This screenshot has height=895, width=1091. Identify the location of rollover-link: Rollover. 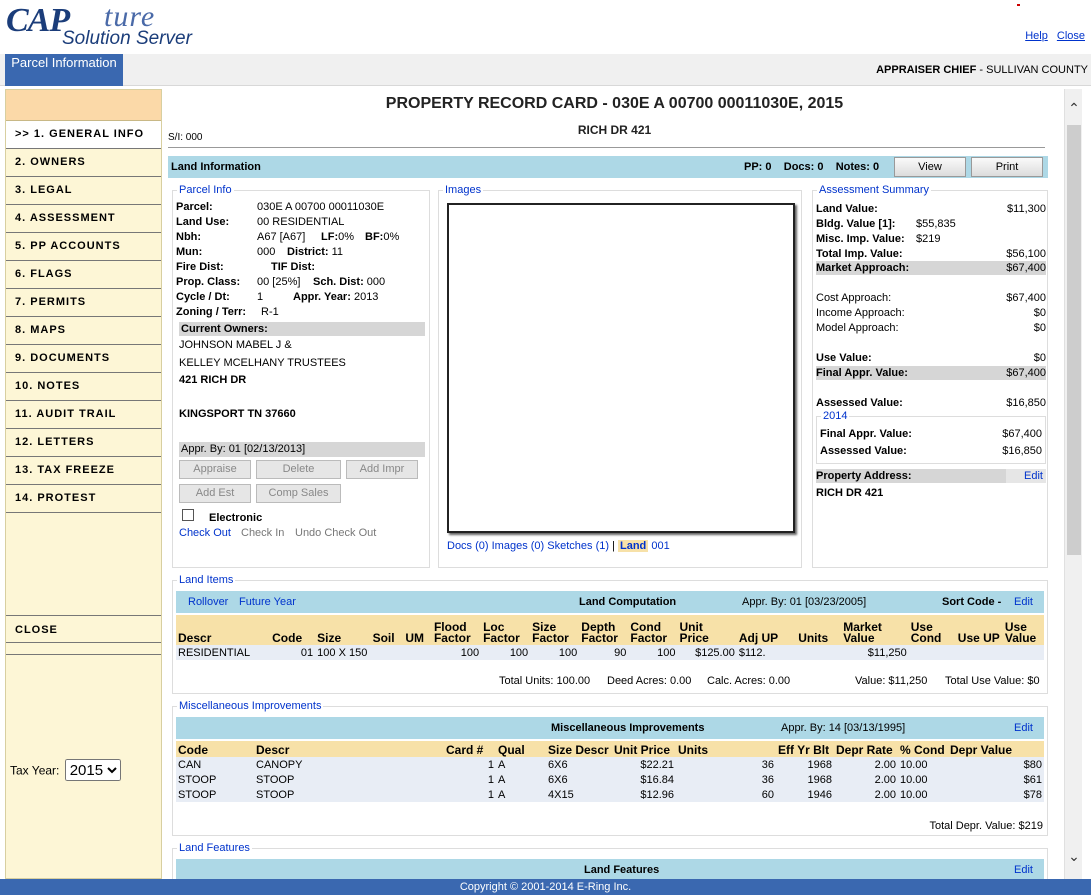
(208, 602).